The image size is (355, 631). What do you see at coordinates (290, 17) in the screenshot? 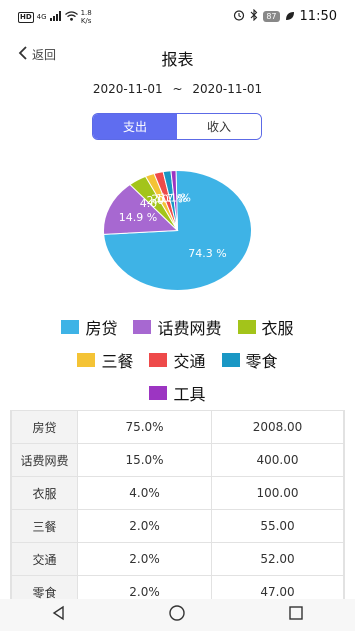
I see `leaf-icon` at bounding box center [290, 17].